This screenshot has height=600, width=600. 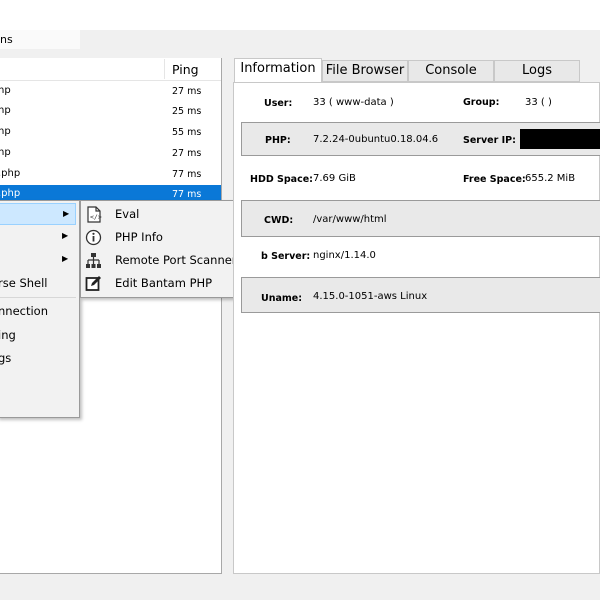 What do you see at coordinates (282, 298) in the screenshot?
I see `uname-label: Uname:` at bounding box center [282, 298].